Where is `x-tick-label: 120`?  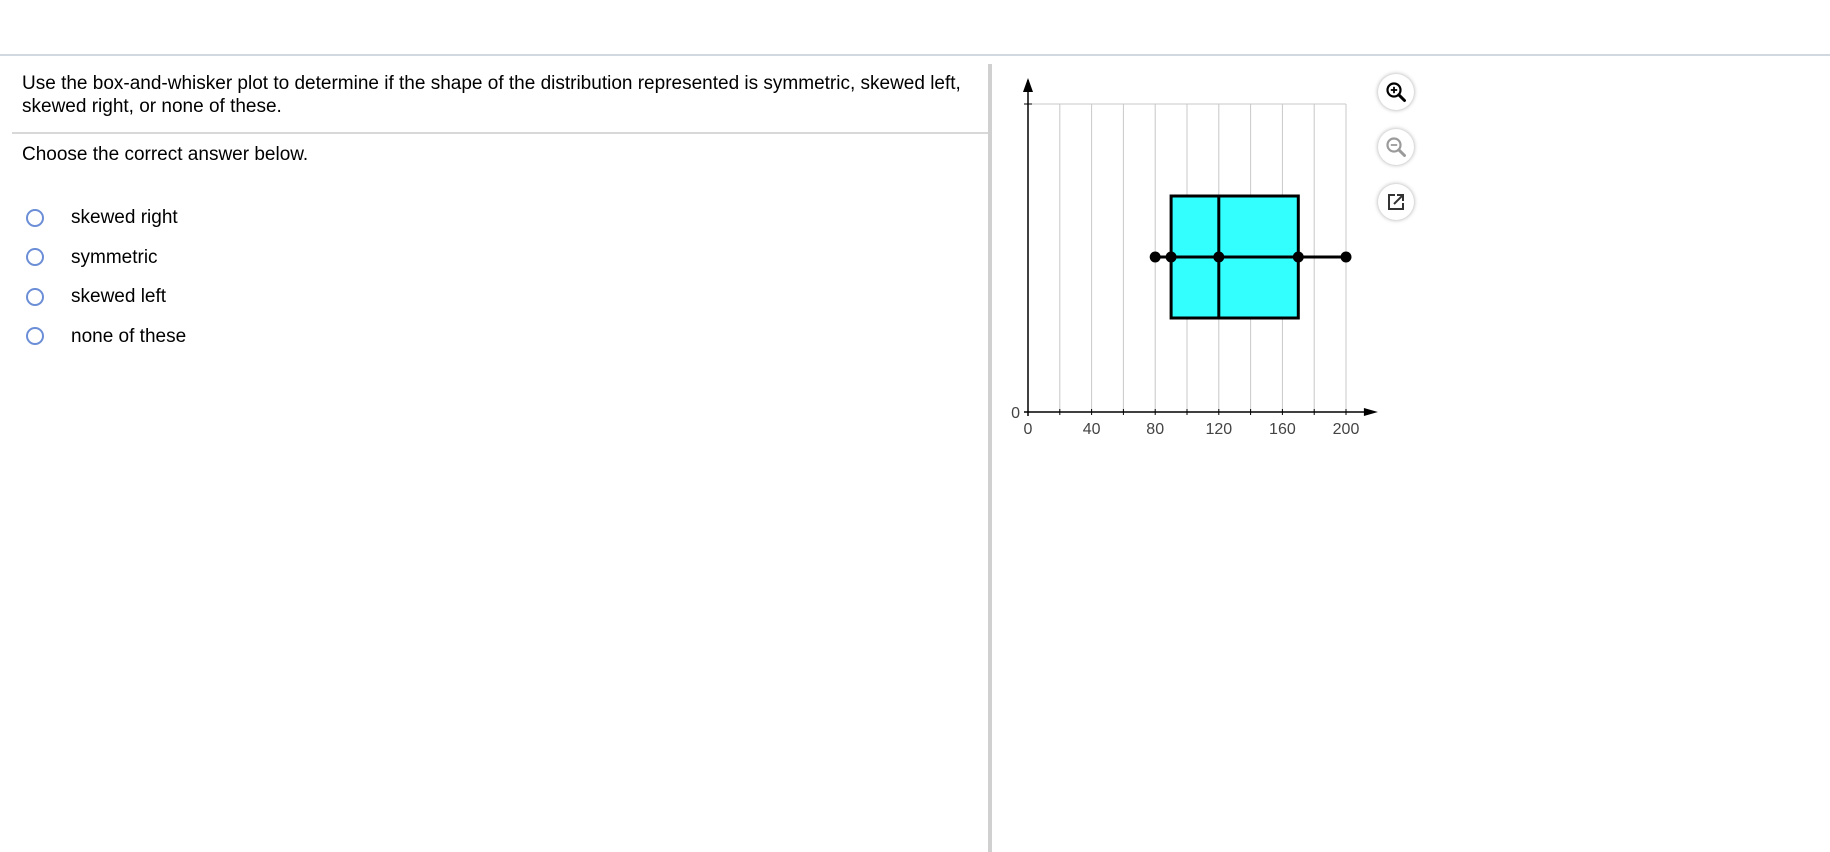 x-tick-label: 120 is located at coordinates (1218, 429).